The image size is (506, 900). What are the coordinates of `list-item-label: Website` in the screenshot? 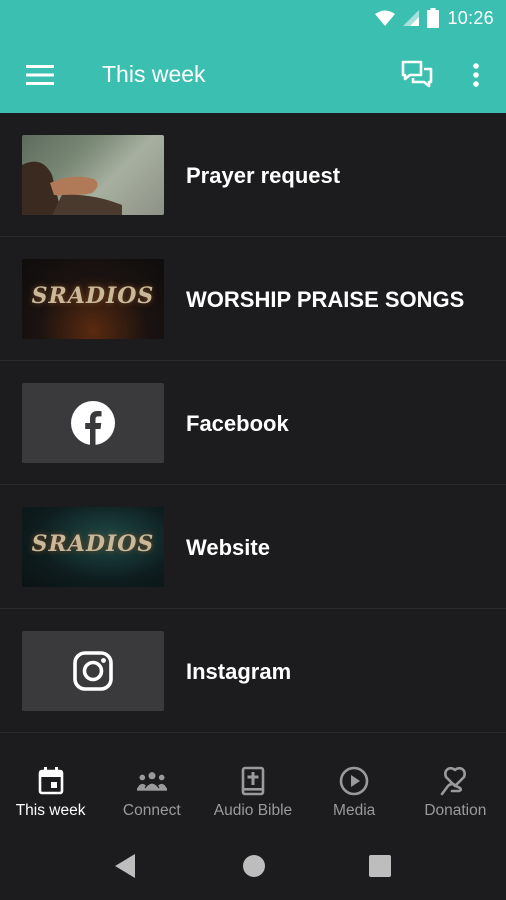 It's located at (228, 547).